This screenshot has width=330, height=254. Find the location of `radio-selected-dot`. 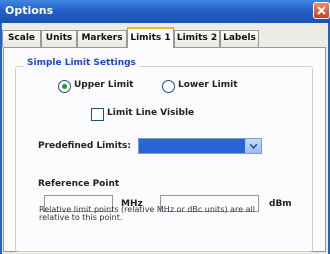

radio-selected-dot is located at coordinates (64, 86).